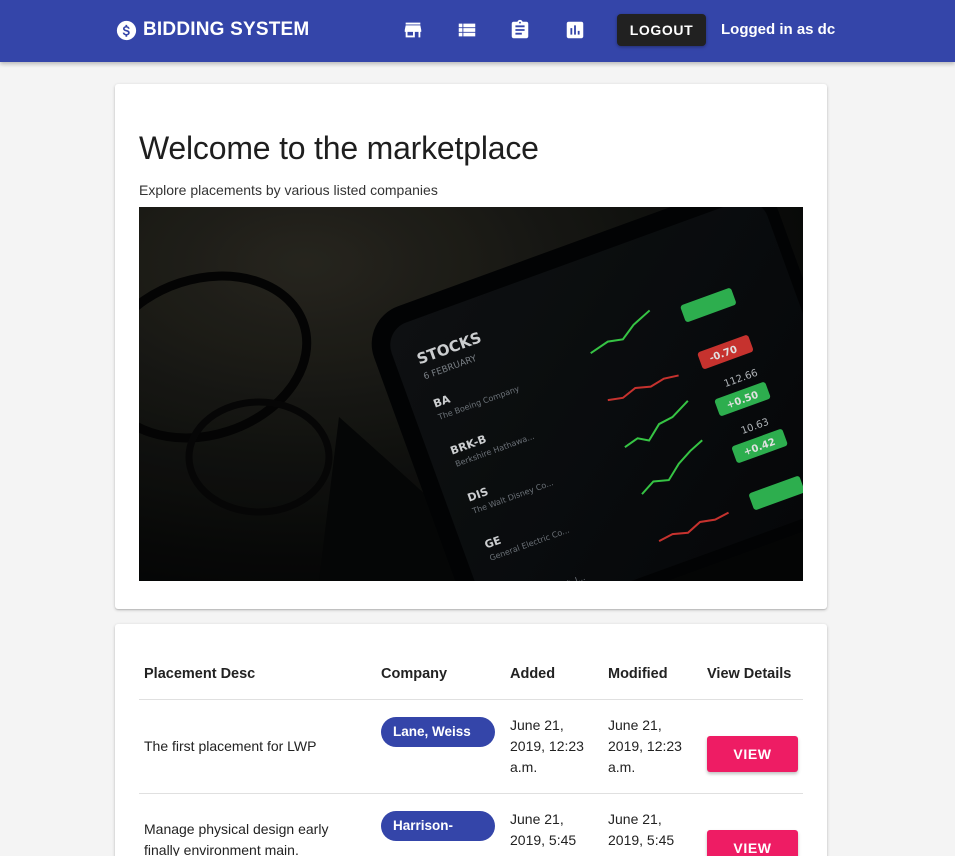 This screenshot has height=856, width=955. Describe the element at coordinates (661, 30) in the screenshot. I see `logout-button: LOGOUT` at that location.